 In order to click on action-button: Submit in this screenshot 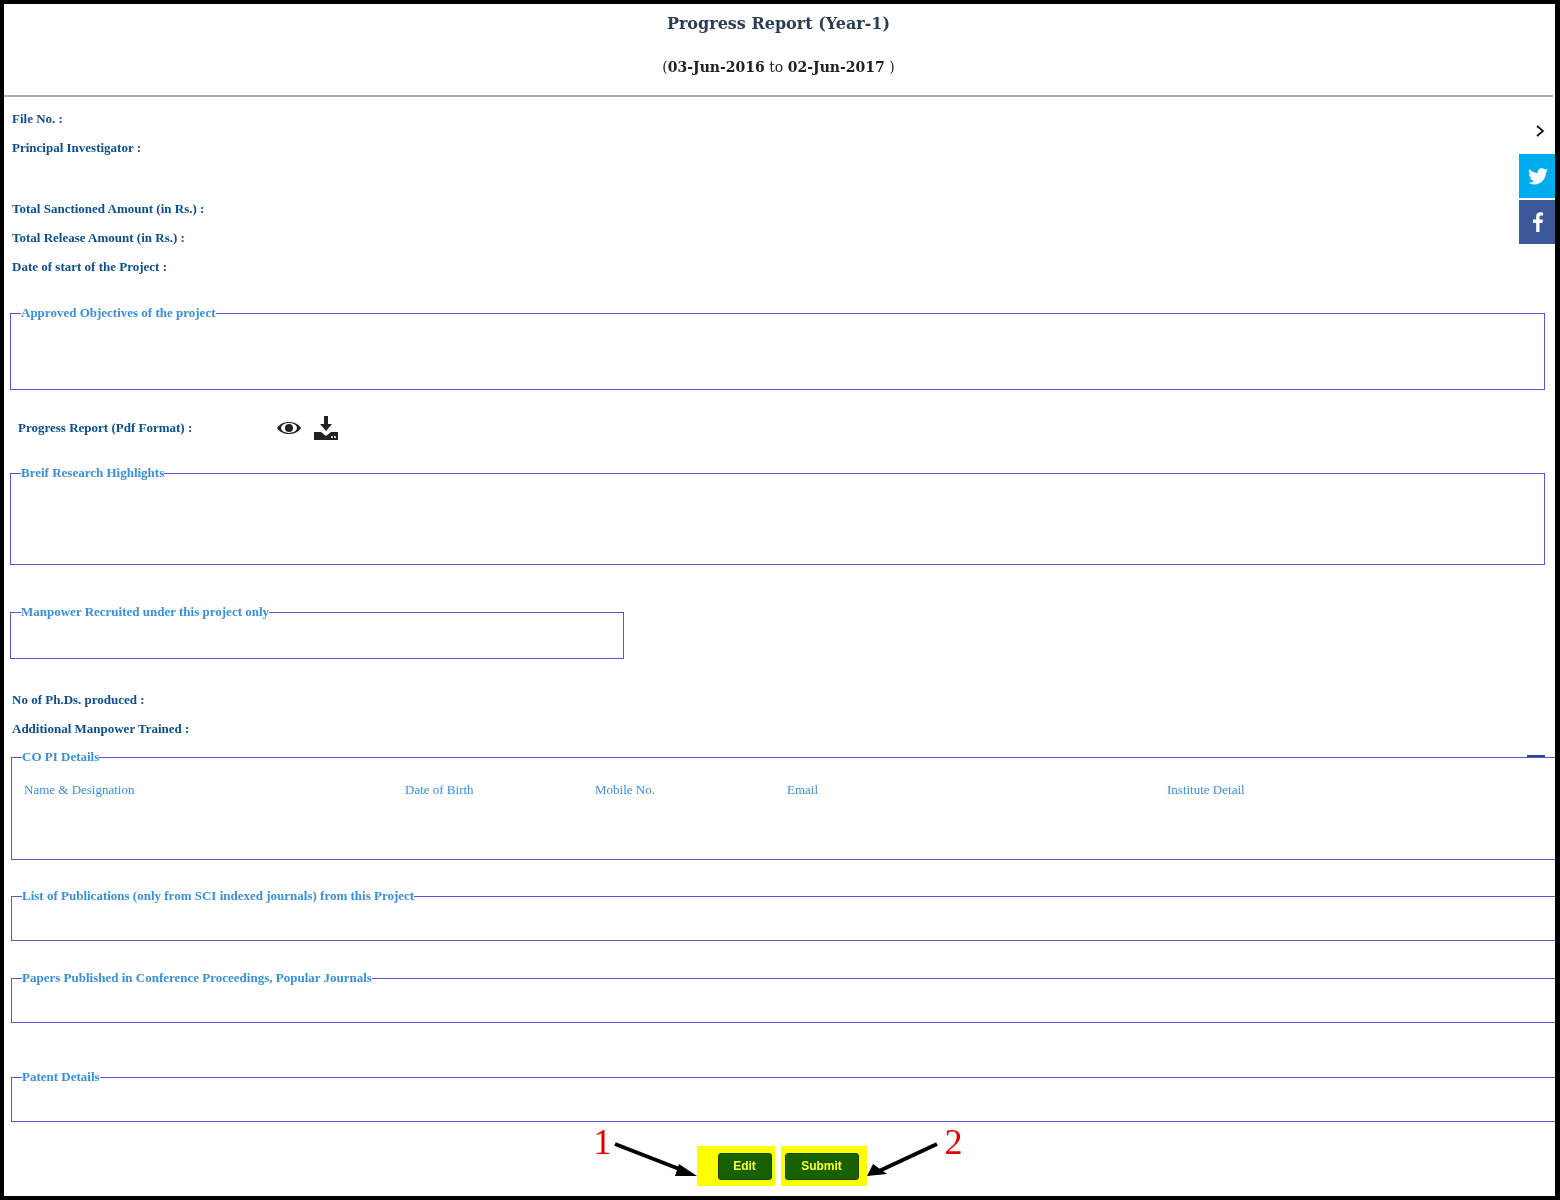, I will do `click(821, 1166)`.